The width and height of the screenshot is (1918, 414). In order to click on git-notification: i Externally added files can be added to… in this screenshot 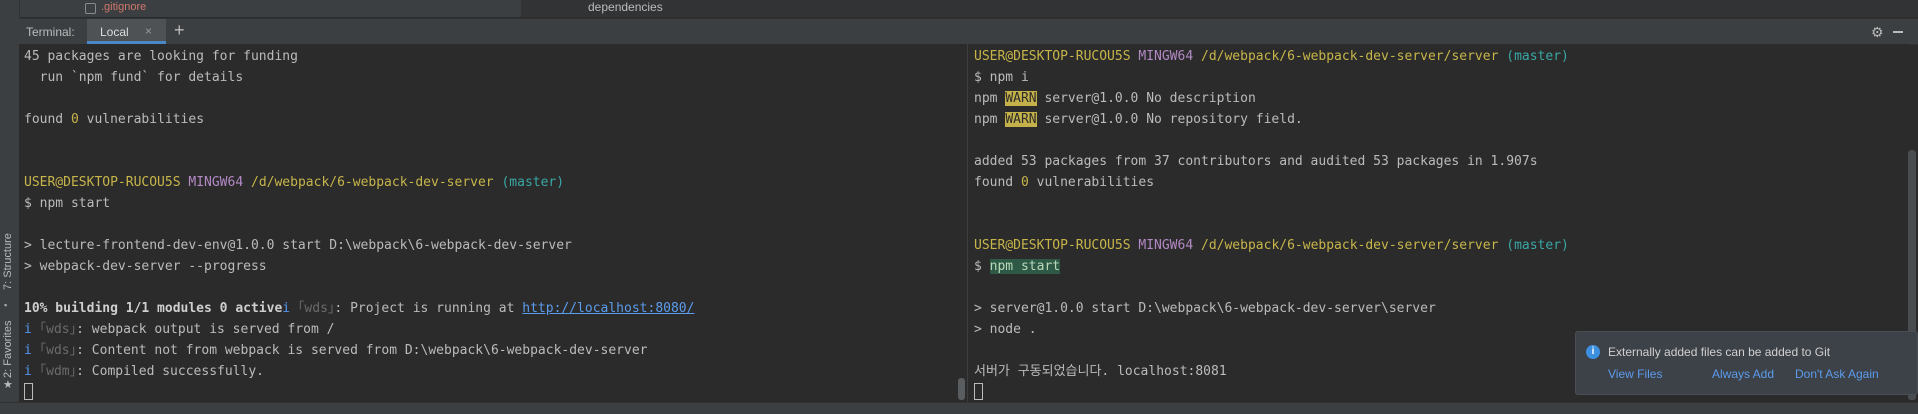, I will do `click(1746, 363)`.